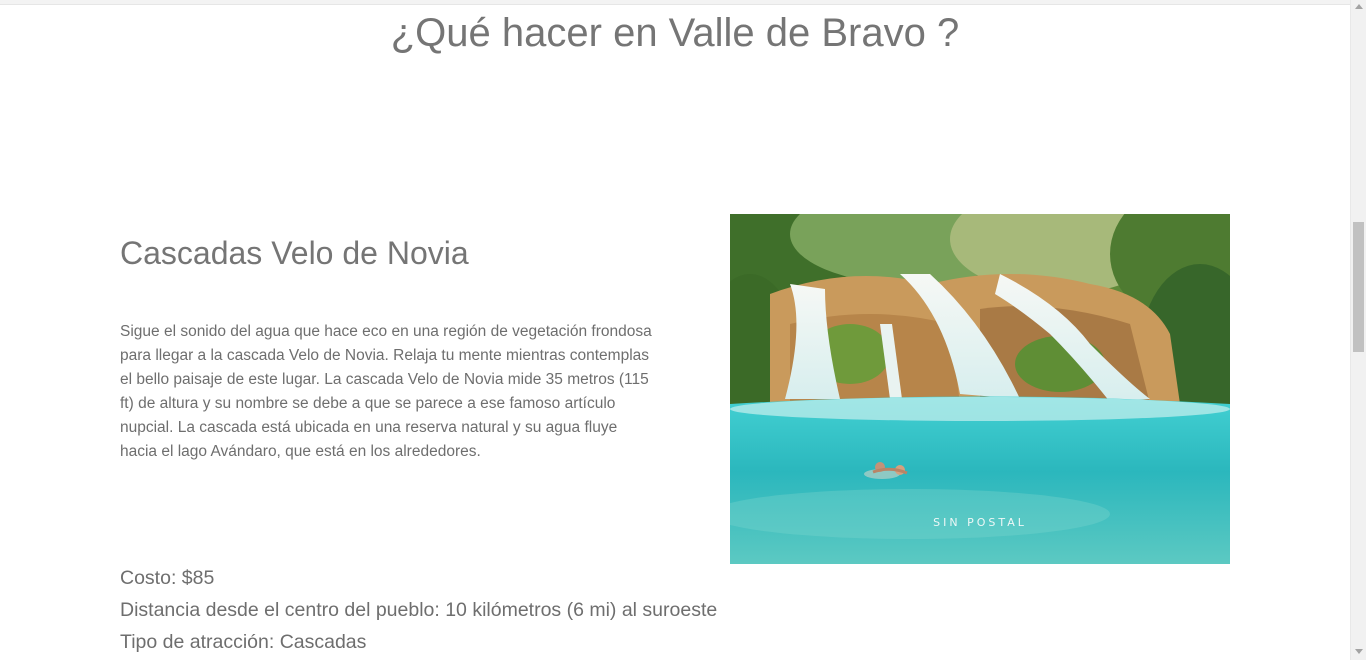  What do you see at coordinates (1359, 651) in the screenshot?
I see `scroll-down-arrow-icon` at bounding box center [1359, 651].